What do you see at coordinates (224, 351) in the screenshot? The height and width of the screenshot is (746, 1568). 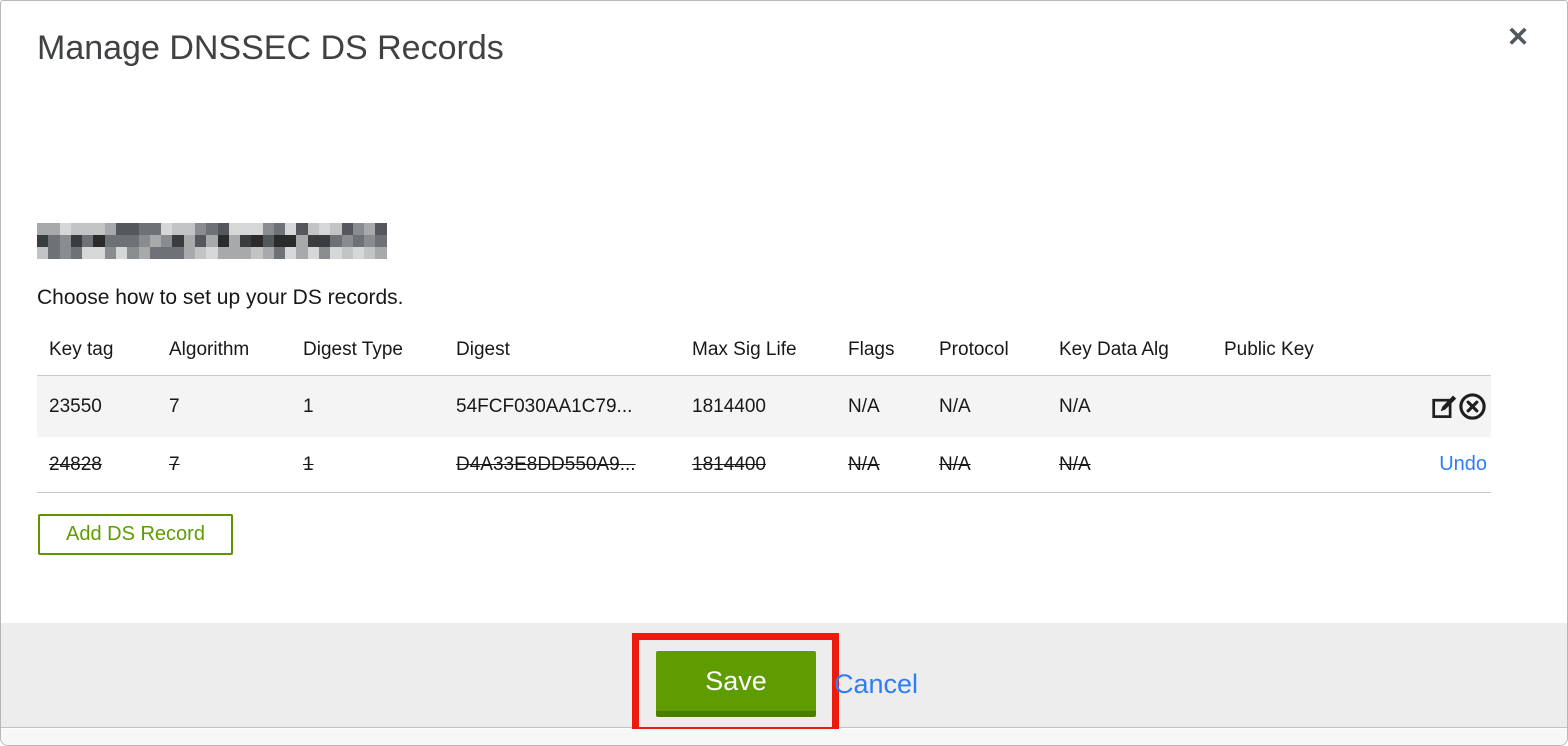 I see `col-header-algorithm: Algorithm` at bounding box center [224, 351].